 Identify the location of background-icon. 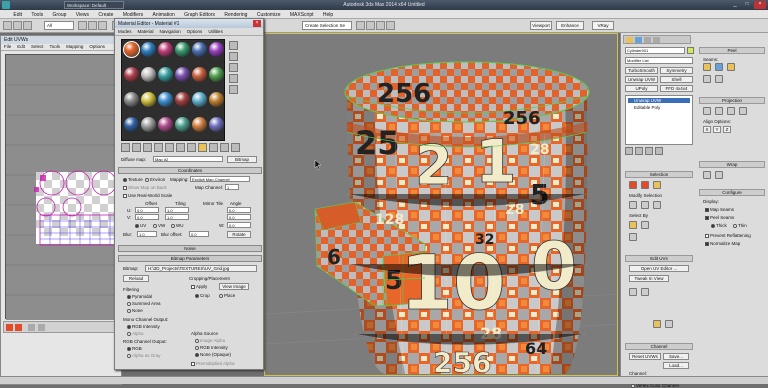
(233, 67).